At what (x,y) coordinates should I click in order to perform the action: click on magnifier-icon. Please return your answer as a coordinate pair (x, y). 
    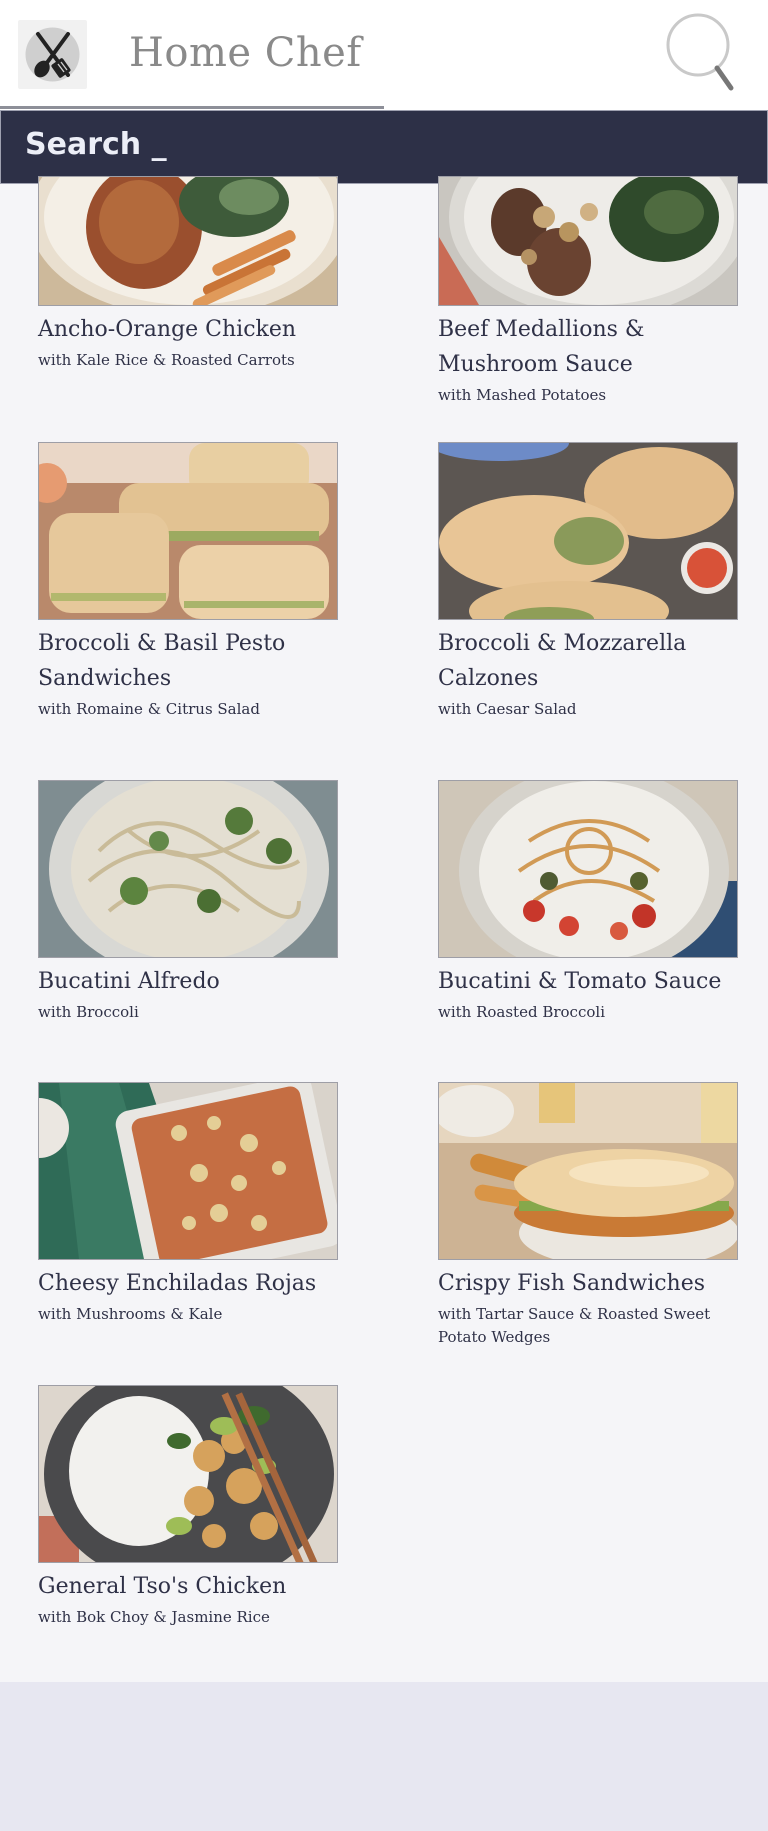
    Looking at the image, I should click on (700, 52).